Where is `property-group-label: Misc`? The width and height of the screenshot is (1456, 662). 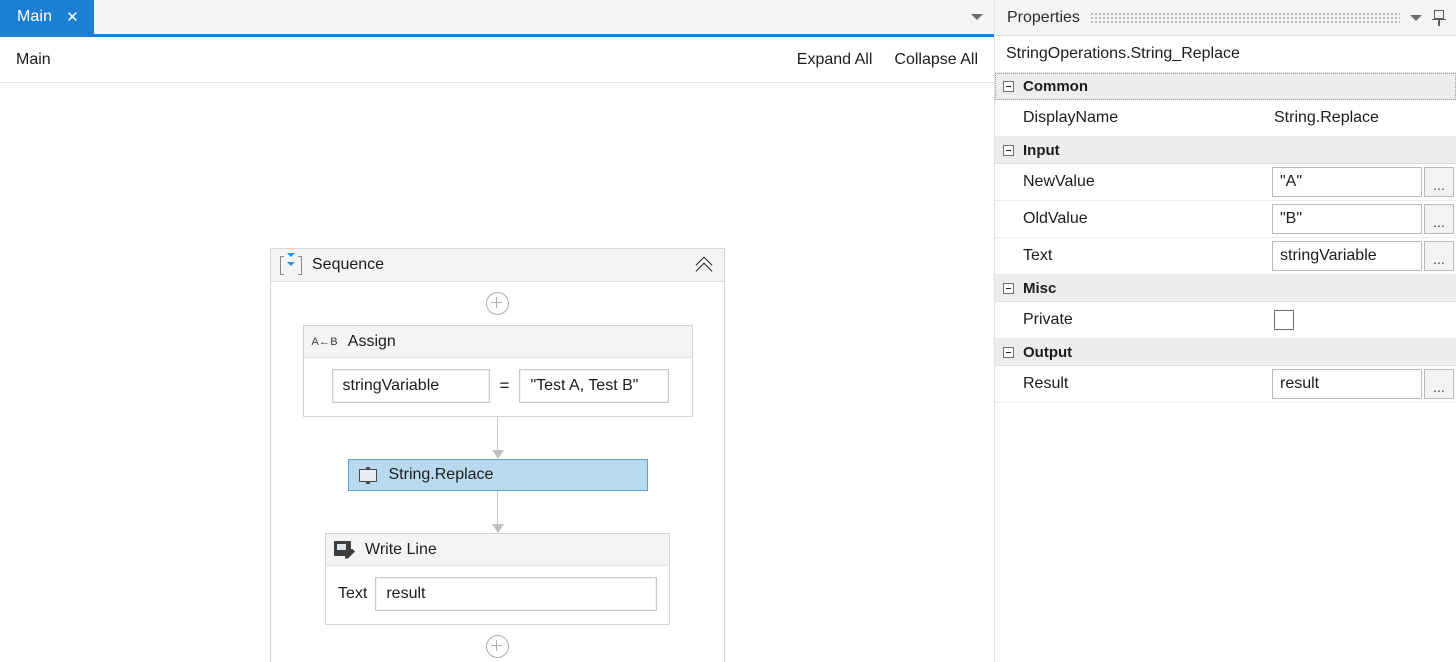 property-group-label: Misc is located at coordinates (1040, 288).